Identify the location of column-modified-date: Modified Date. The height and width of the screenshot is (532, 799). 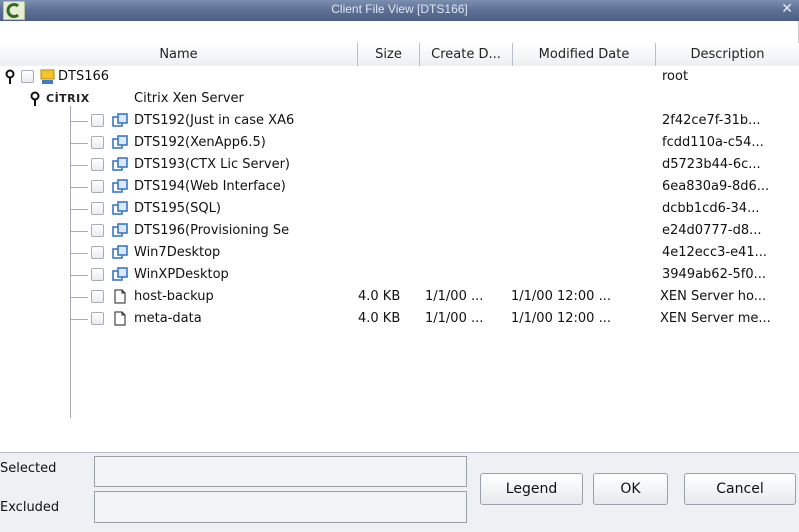
(584, 54).